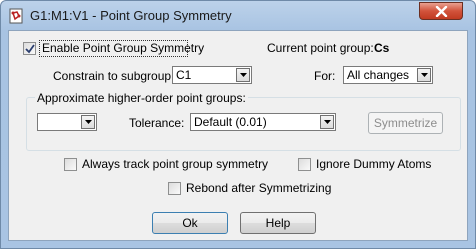  I want to click on enable-symmetry-checkbox, so click(29, 48).